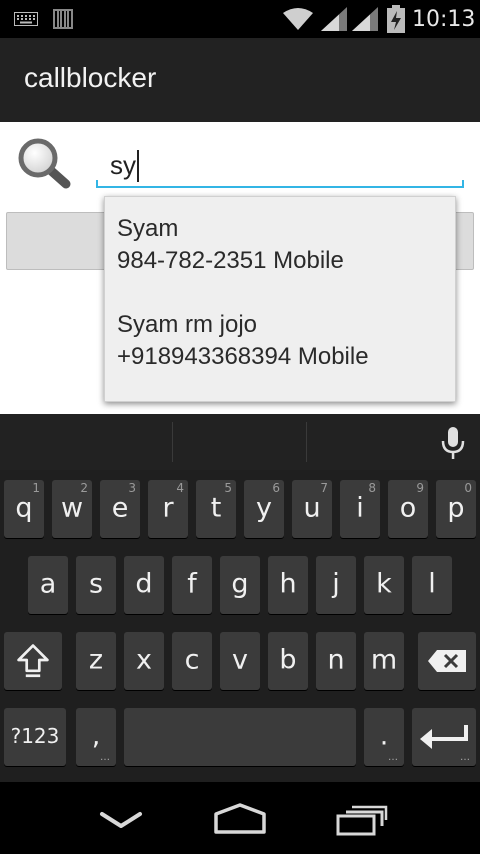  I want to click on space-key, so click(240, 737).